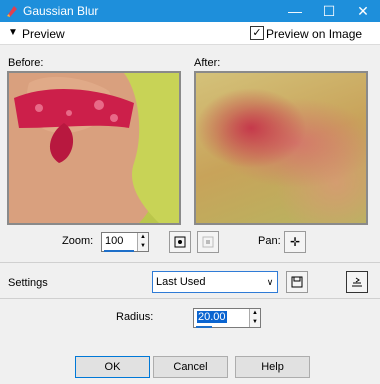 This screenshot has width=380, height=384. What do you see at coordinates (272, 367) in the screenshot?
I see `help-button: Help` at bounding box center [272, 367].